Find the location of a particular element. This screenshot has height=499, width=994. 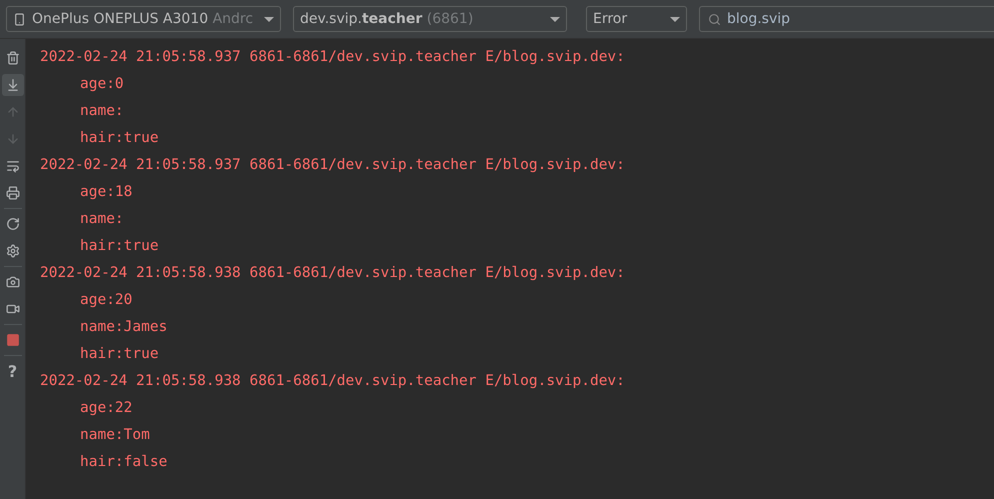

search-input: blog.svip is located at coordinates (856, 19).